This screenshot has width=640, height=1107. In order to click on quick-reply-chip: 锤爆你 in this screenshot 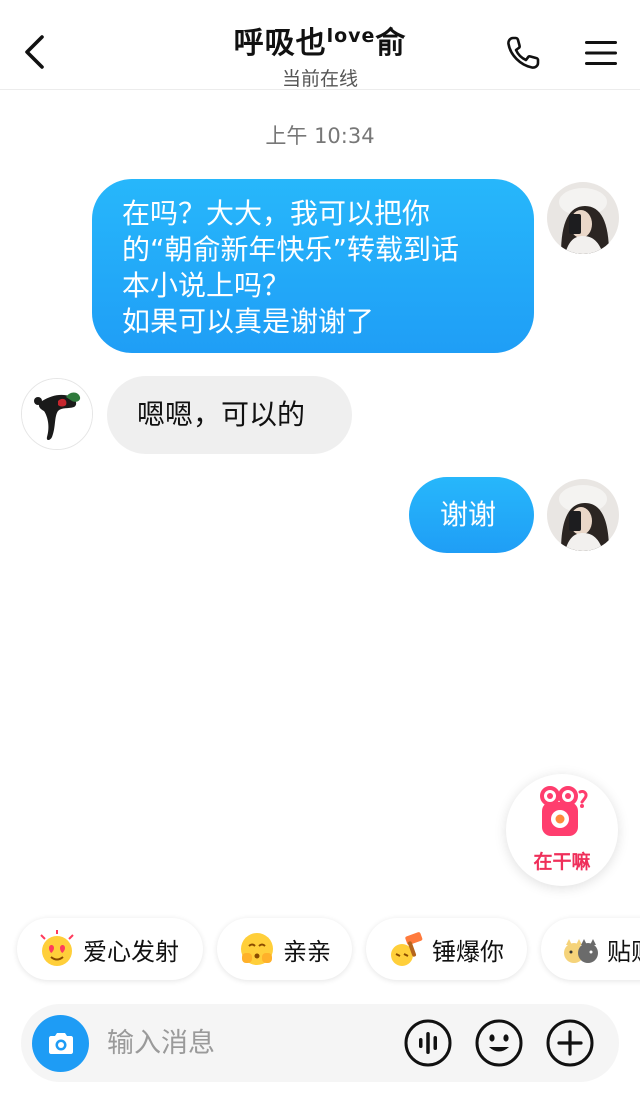, I will do `click(446, 949)`.